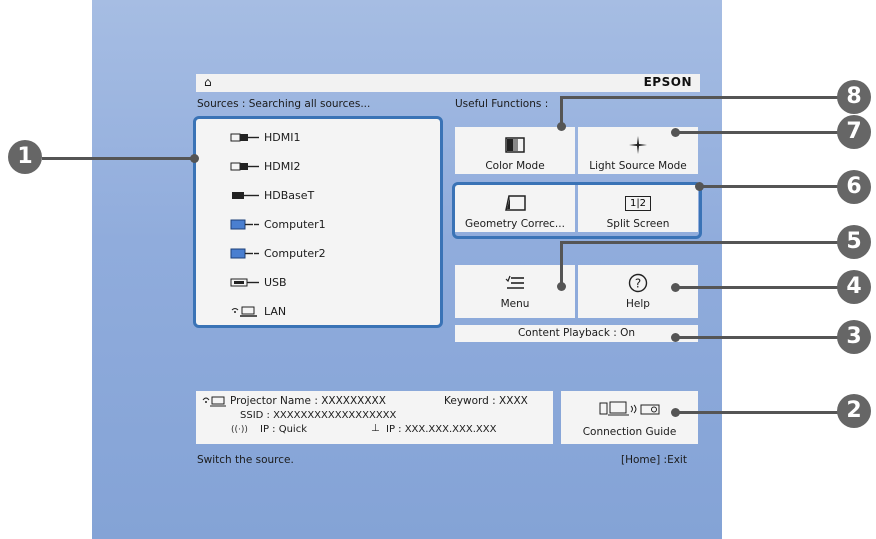  I want to click on callout-5-line, so click(703, 242).